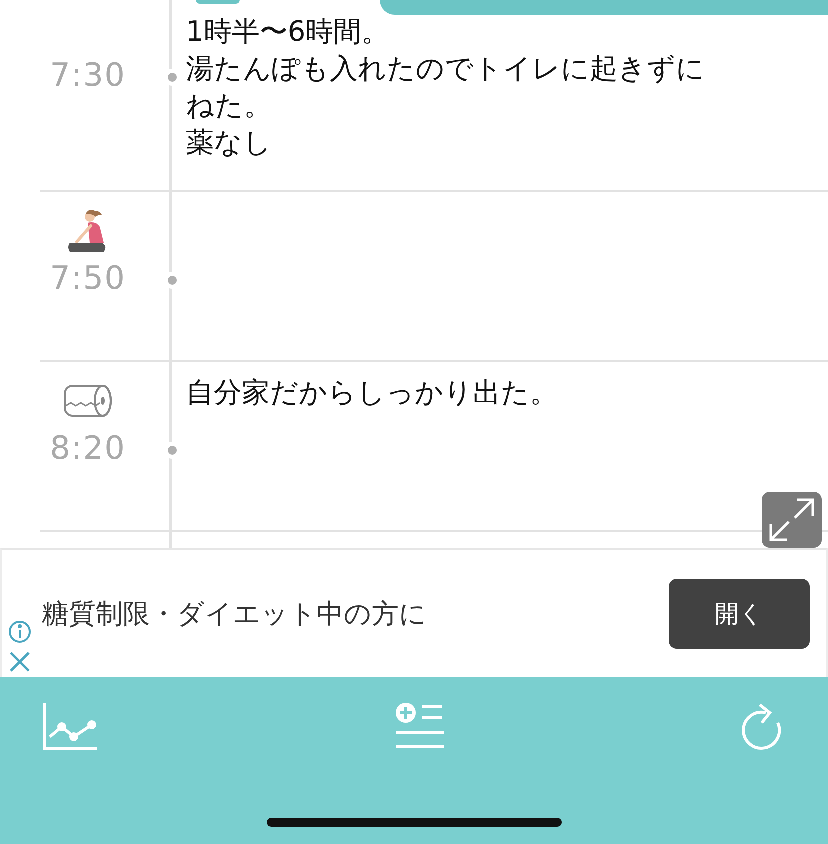  I want to click on entry-note: 自分家だからしっかり出た。, so click(372, 393).